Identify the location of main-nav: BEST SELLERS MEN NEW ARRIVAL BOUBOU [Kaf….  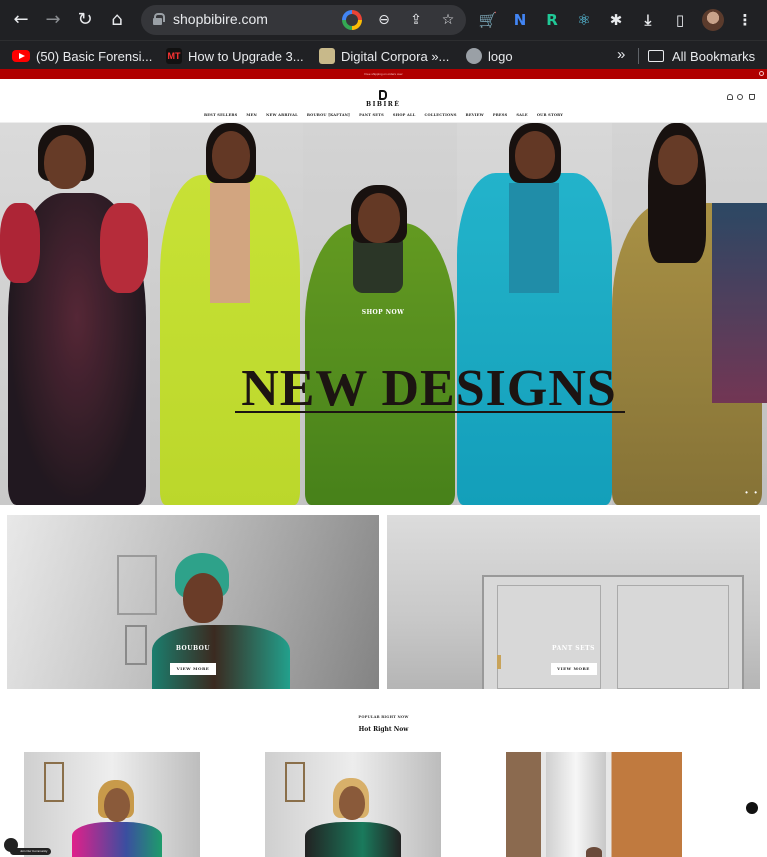
(383, 115).